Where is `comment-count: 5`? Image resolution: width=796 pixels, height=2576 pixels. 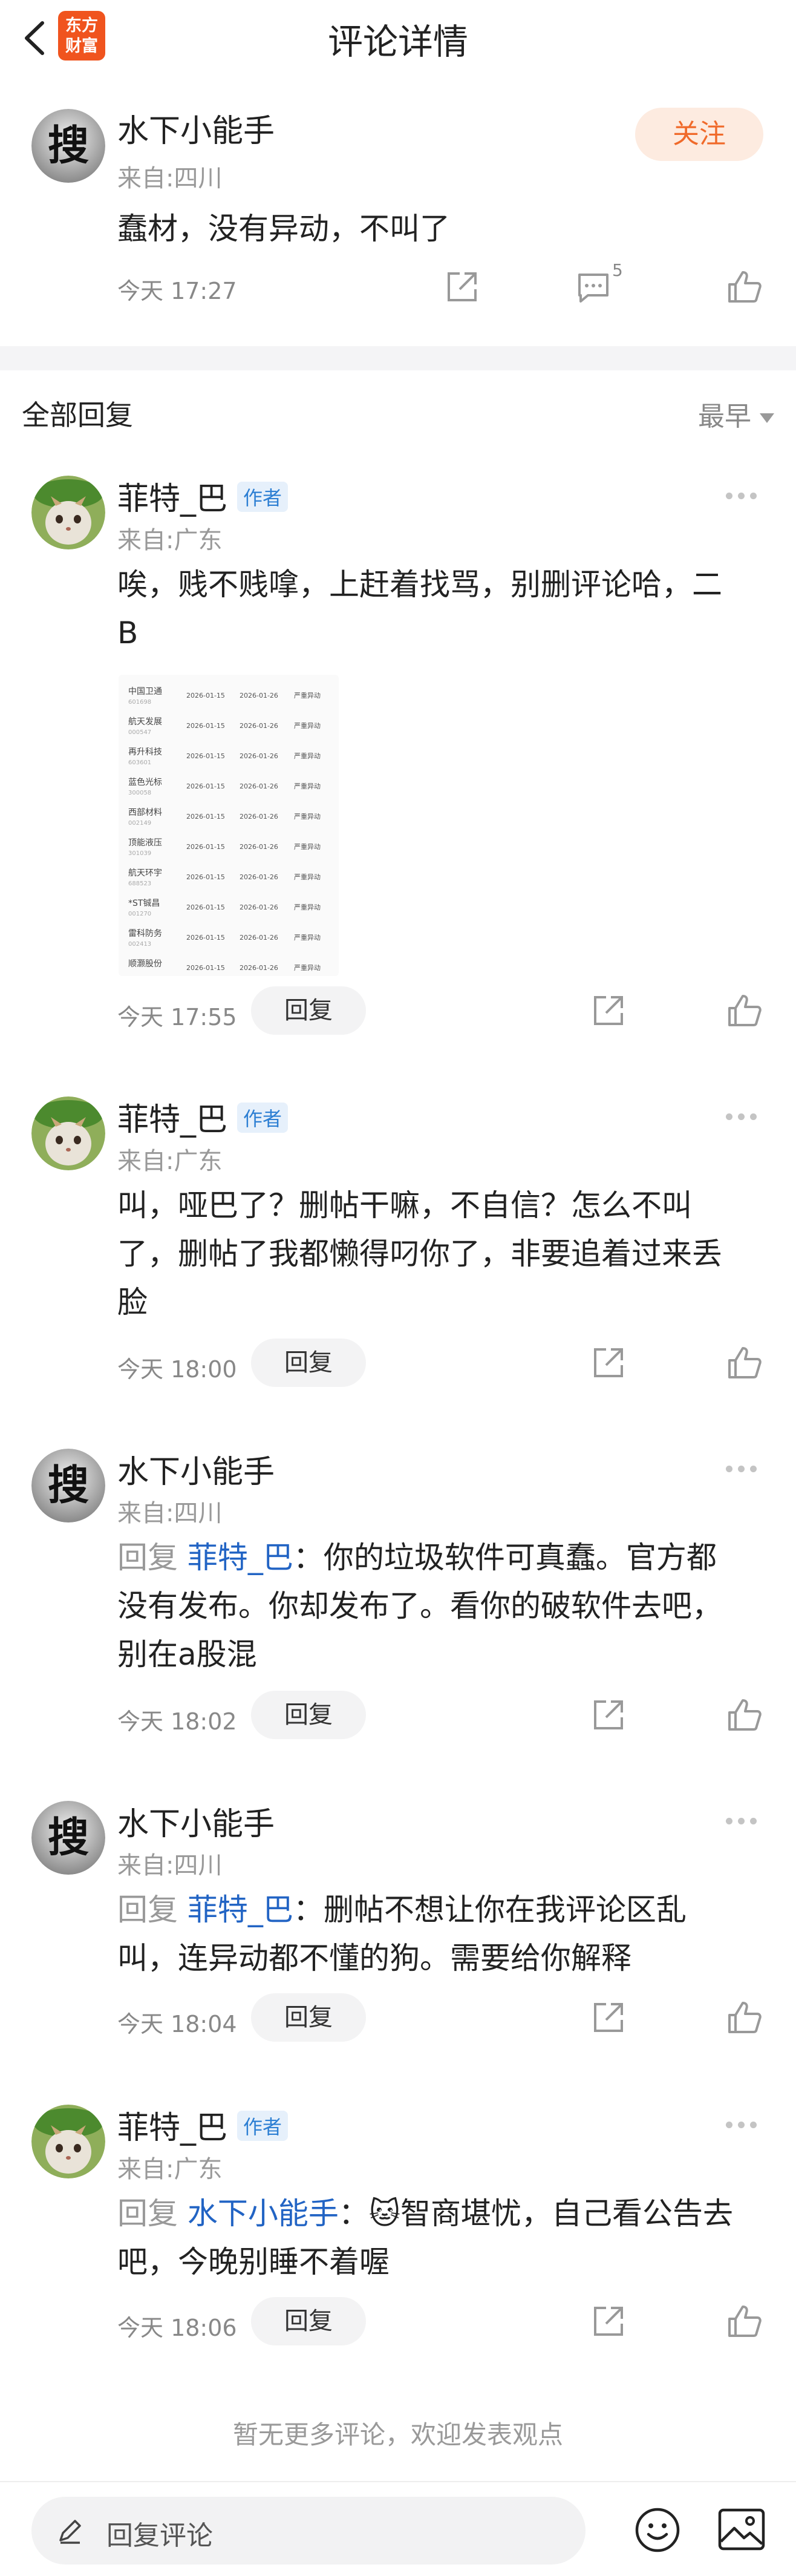
comment-count: 5 is located at coordinates (617, 270).